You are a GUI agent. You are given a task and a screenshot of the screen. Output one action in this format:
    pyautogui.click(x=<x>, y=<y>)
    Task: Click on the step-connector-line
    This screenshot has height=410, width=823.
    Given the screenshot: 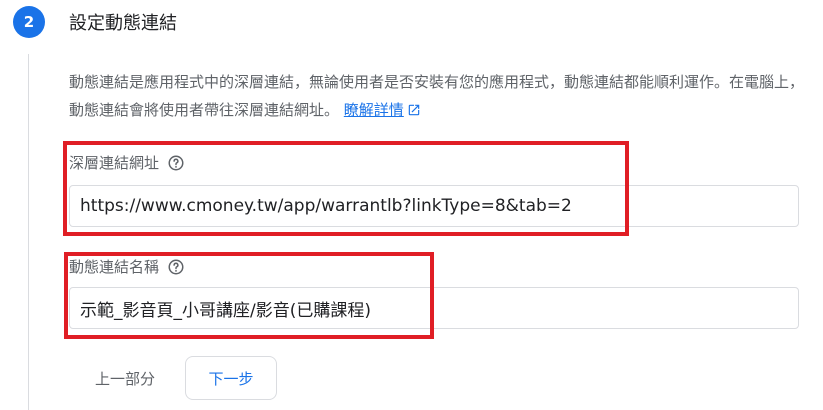 What is the action you would take?
    pyautogui.click(x=28, y=232)
    